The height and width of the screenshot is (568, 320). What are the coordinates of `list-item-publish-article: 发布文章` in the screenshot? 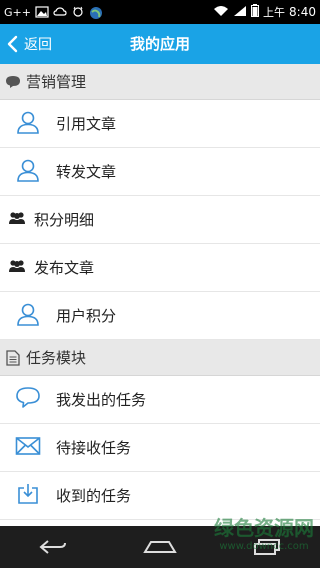 It's located at (160, 268).